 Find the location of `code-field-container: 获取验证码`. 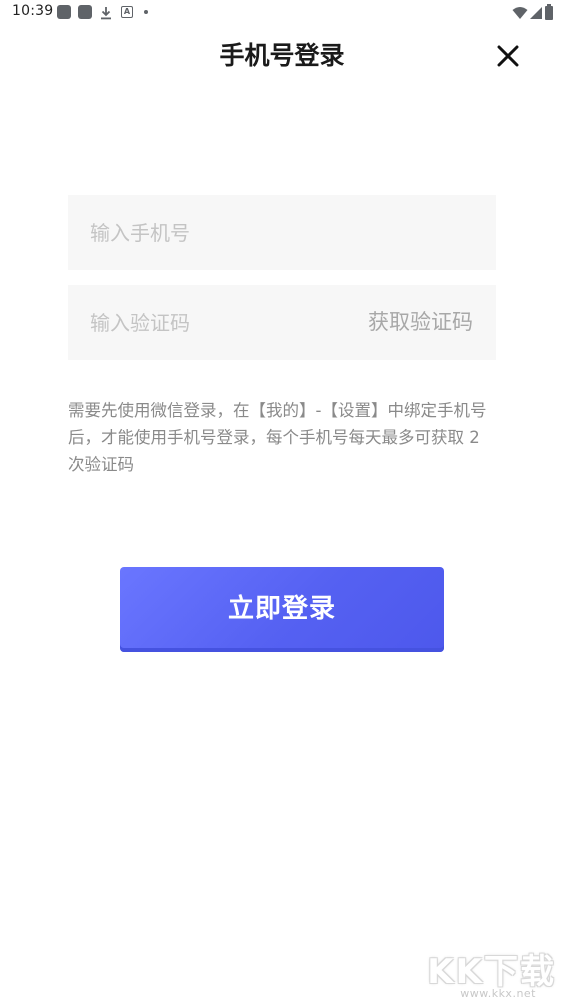

code-field-container: 获取验证码 is located at coordinates (282, 322).